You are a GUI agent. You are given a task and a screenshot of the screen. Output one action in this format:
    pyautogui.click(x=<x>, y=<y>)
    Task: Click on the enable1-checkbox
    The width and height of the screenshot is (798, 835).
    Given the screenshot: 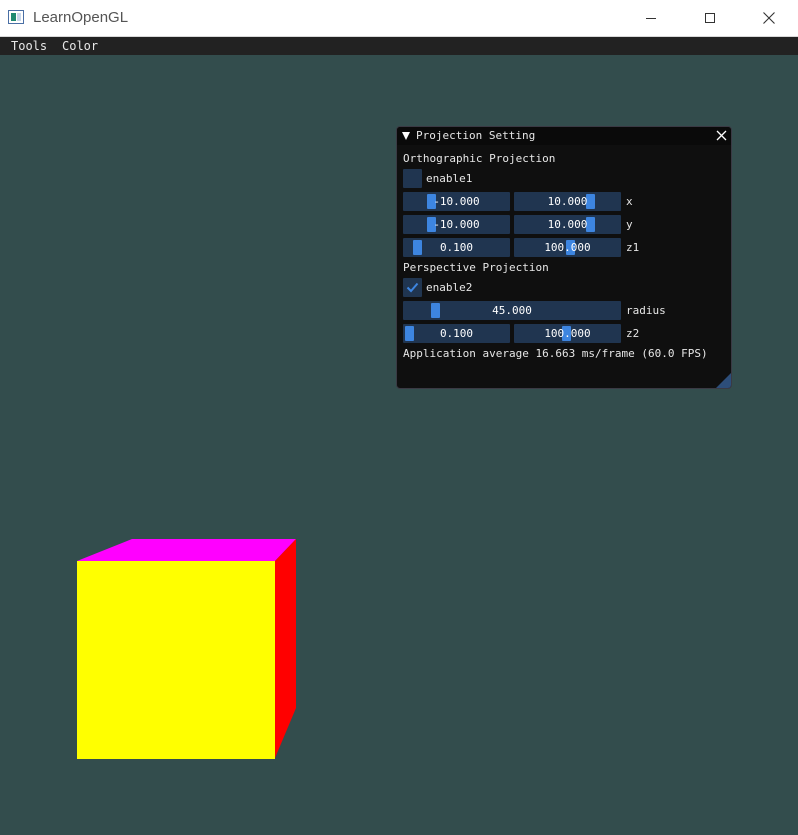 What is the action you would take?
    pyautogui.click(x=412, y=178)
    